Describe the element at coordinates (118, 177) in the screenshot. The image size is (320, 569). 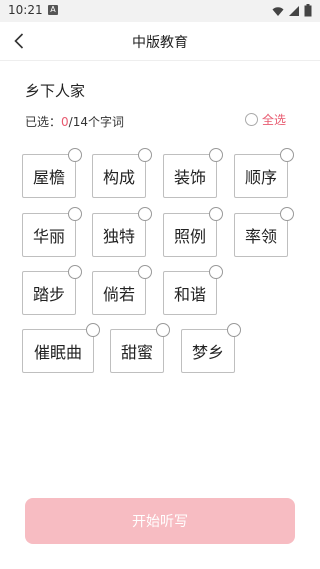
I see `word-label: 构成` at that location.